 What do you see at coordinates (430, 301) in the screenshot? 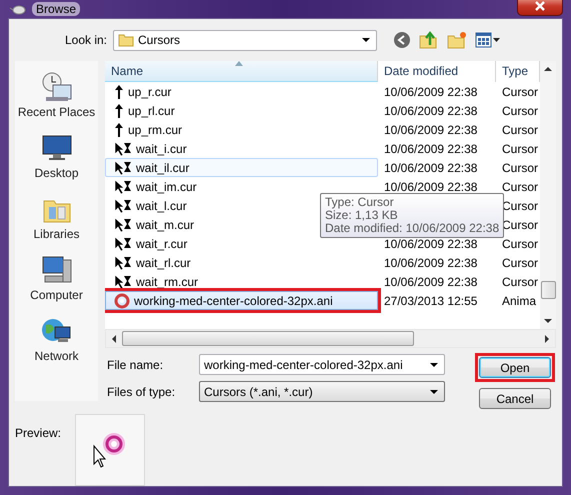
I see `date-cell-text: 27/03/2013 12:55` at bounding box center [430, 301].